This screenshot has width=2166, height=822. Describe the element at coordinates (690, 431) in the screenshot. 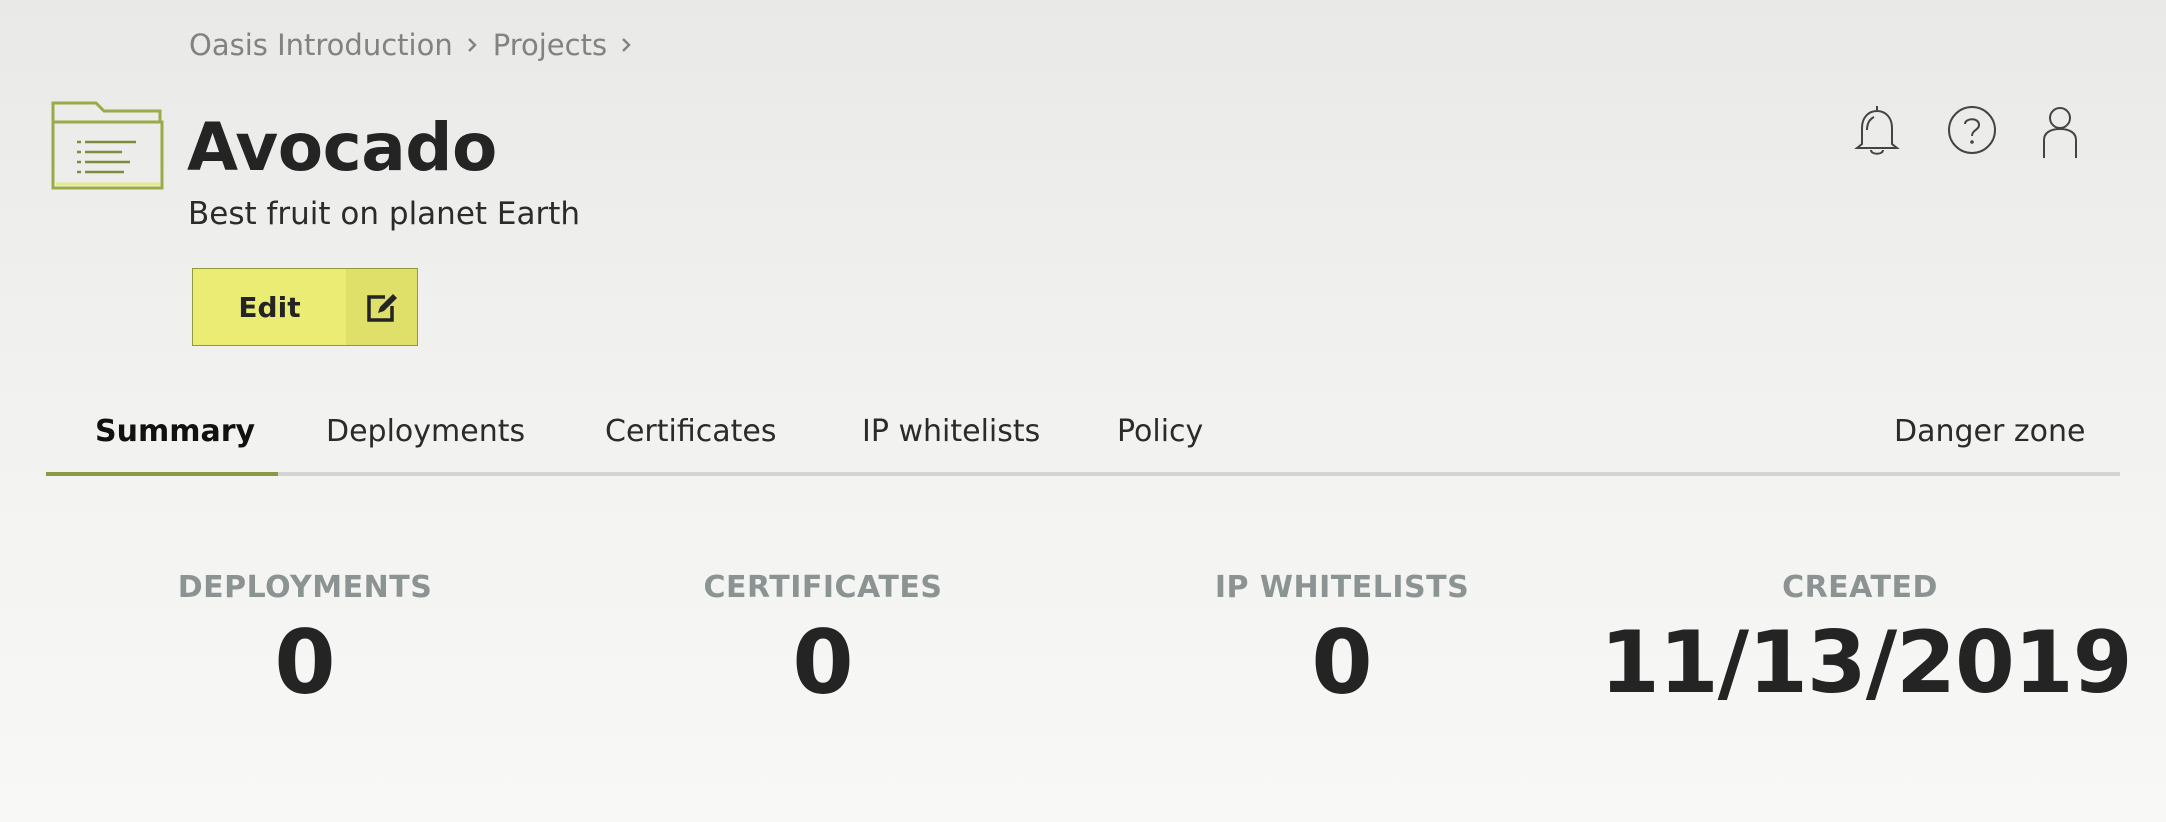

I see `tab-certificates: Certificates` at that location.